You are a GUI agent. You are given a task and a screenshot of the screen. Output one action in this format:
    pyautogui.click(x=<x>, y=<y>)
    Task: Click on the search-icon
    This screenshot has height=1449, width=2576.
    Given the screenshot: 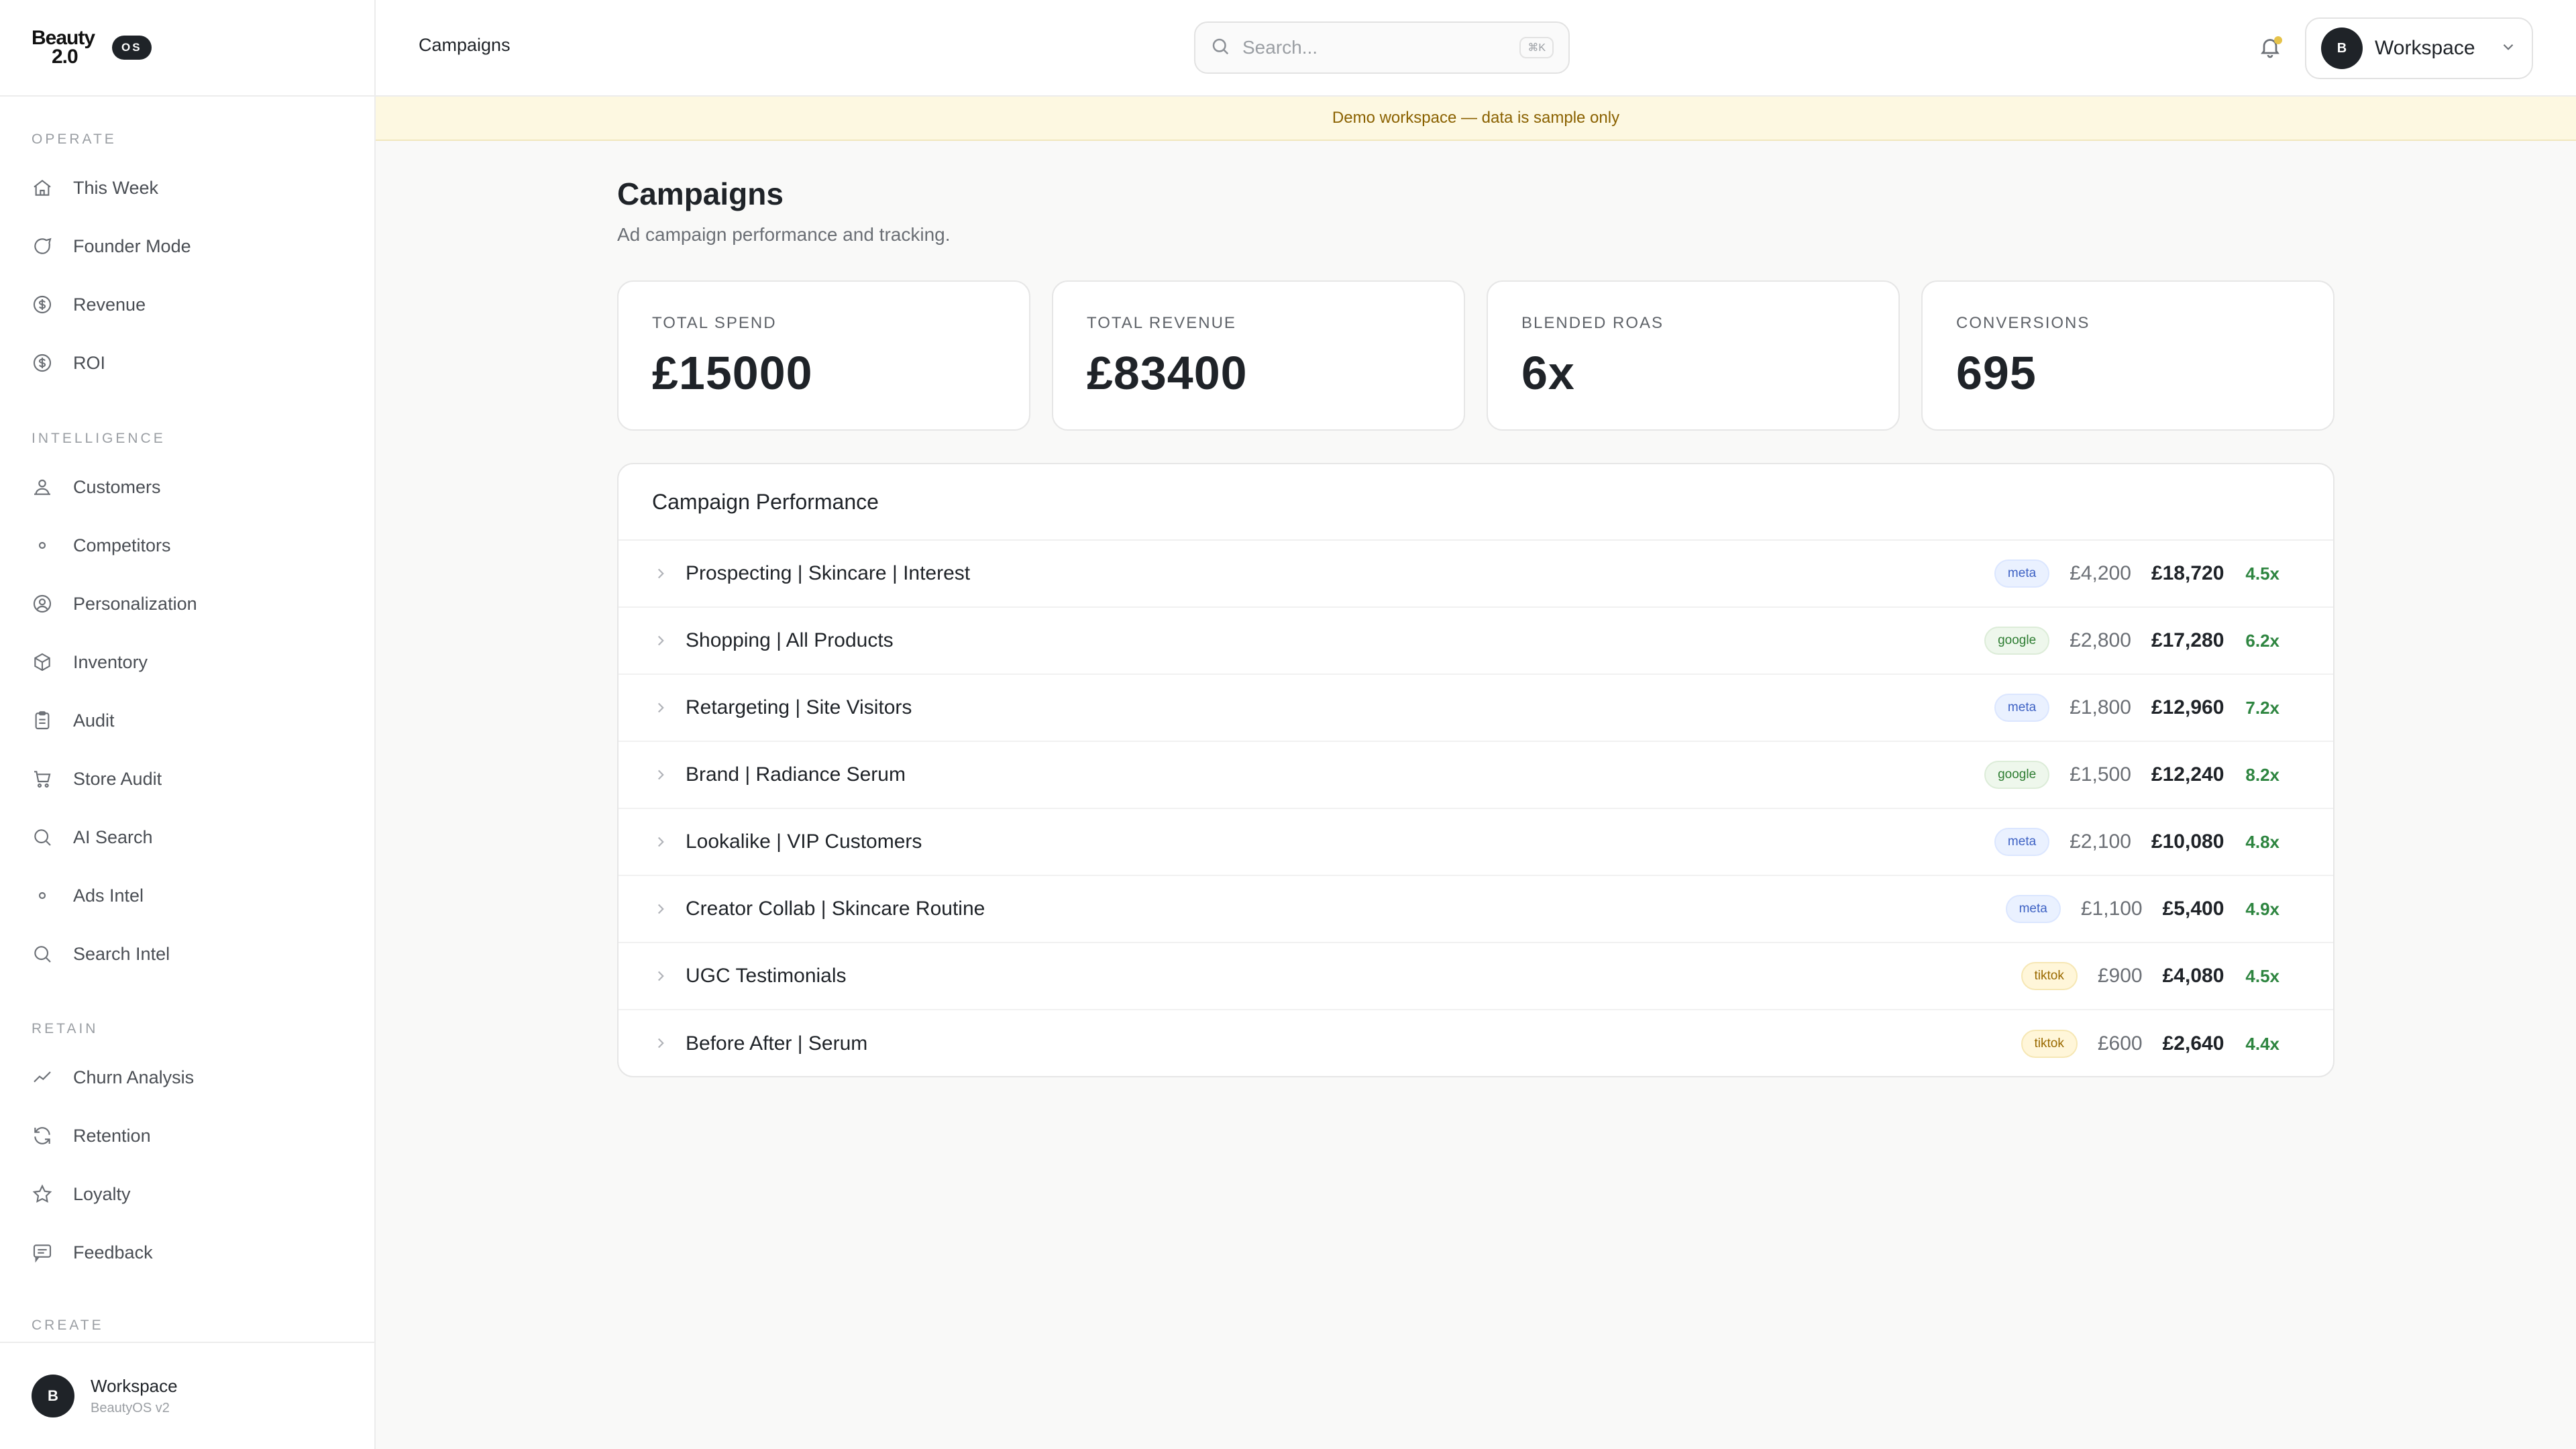 What is the action you would take?
    pyautogui.click(x=42, y=837)
    